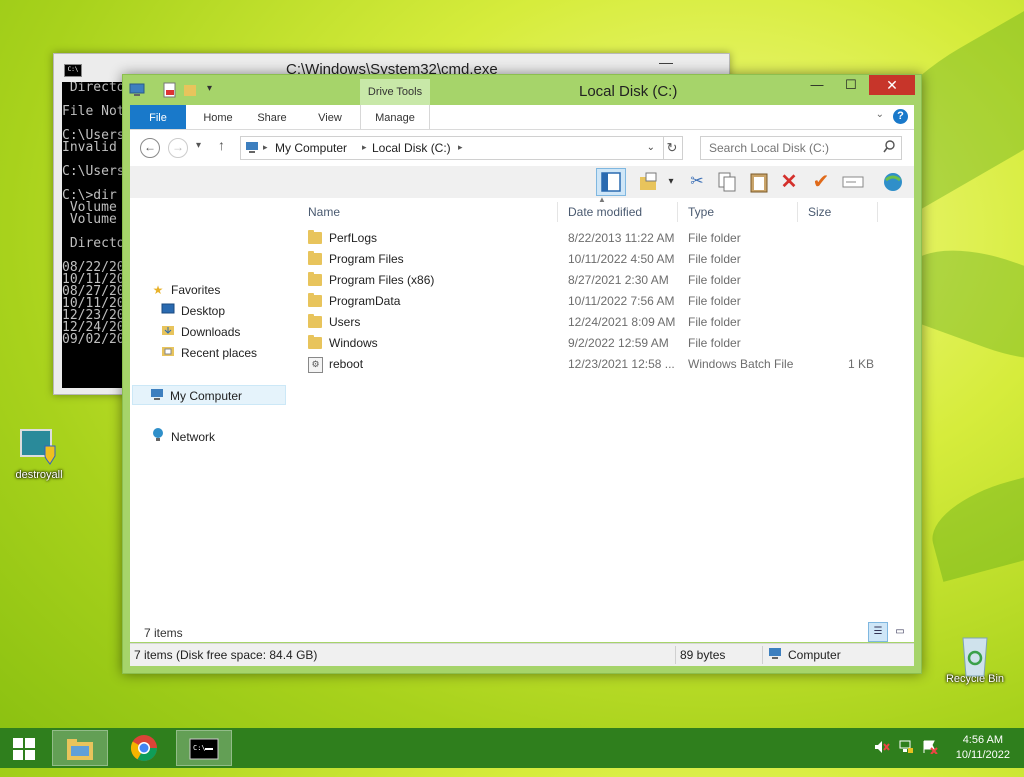 The width and height of the screenshot is (1024, 777). I want to click on file-row: ProgramData 10/11/2022 7:56 AM File folder, so click(598, 301).